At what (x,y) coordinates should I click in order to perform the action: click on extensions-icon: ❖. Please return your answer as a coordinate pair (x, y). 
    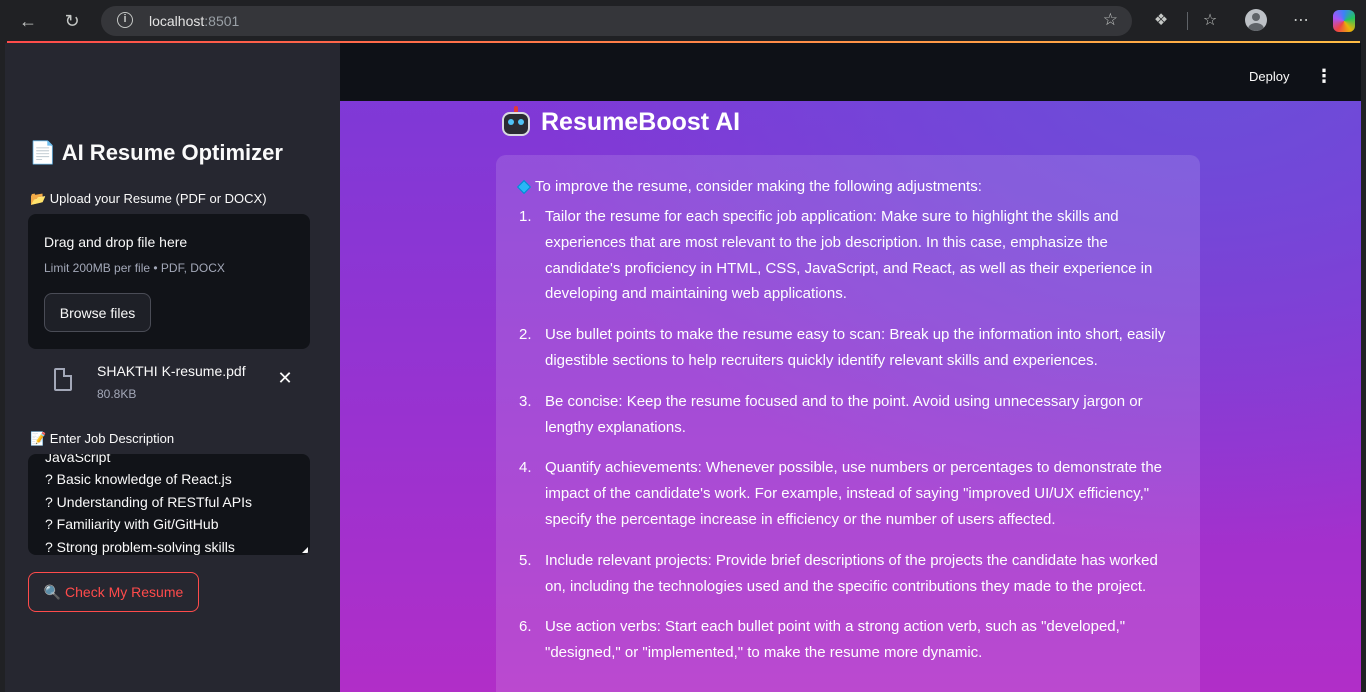
    Looking at the image, I should click on (1161, 21).